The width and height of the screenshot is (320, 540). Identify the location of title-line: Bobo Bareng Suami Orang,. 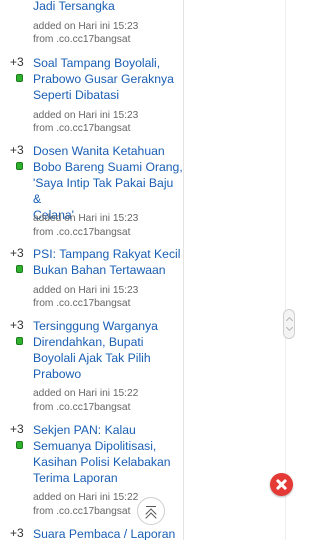
(108, 167).